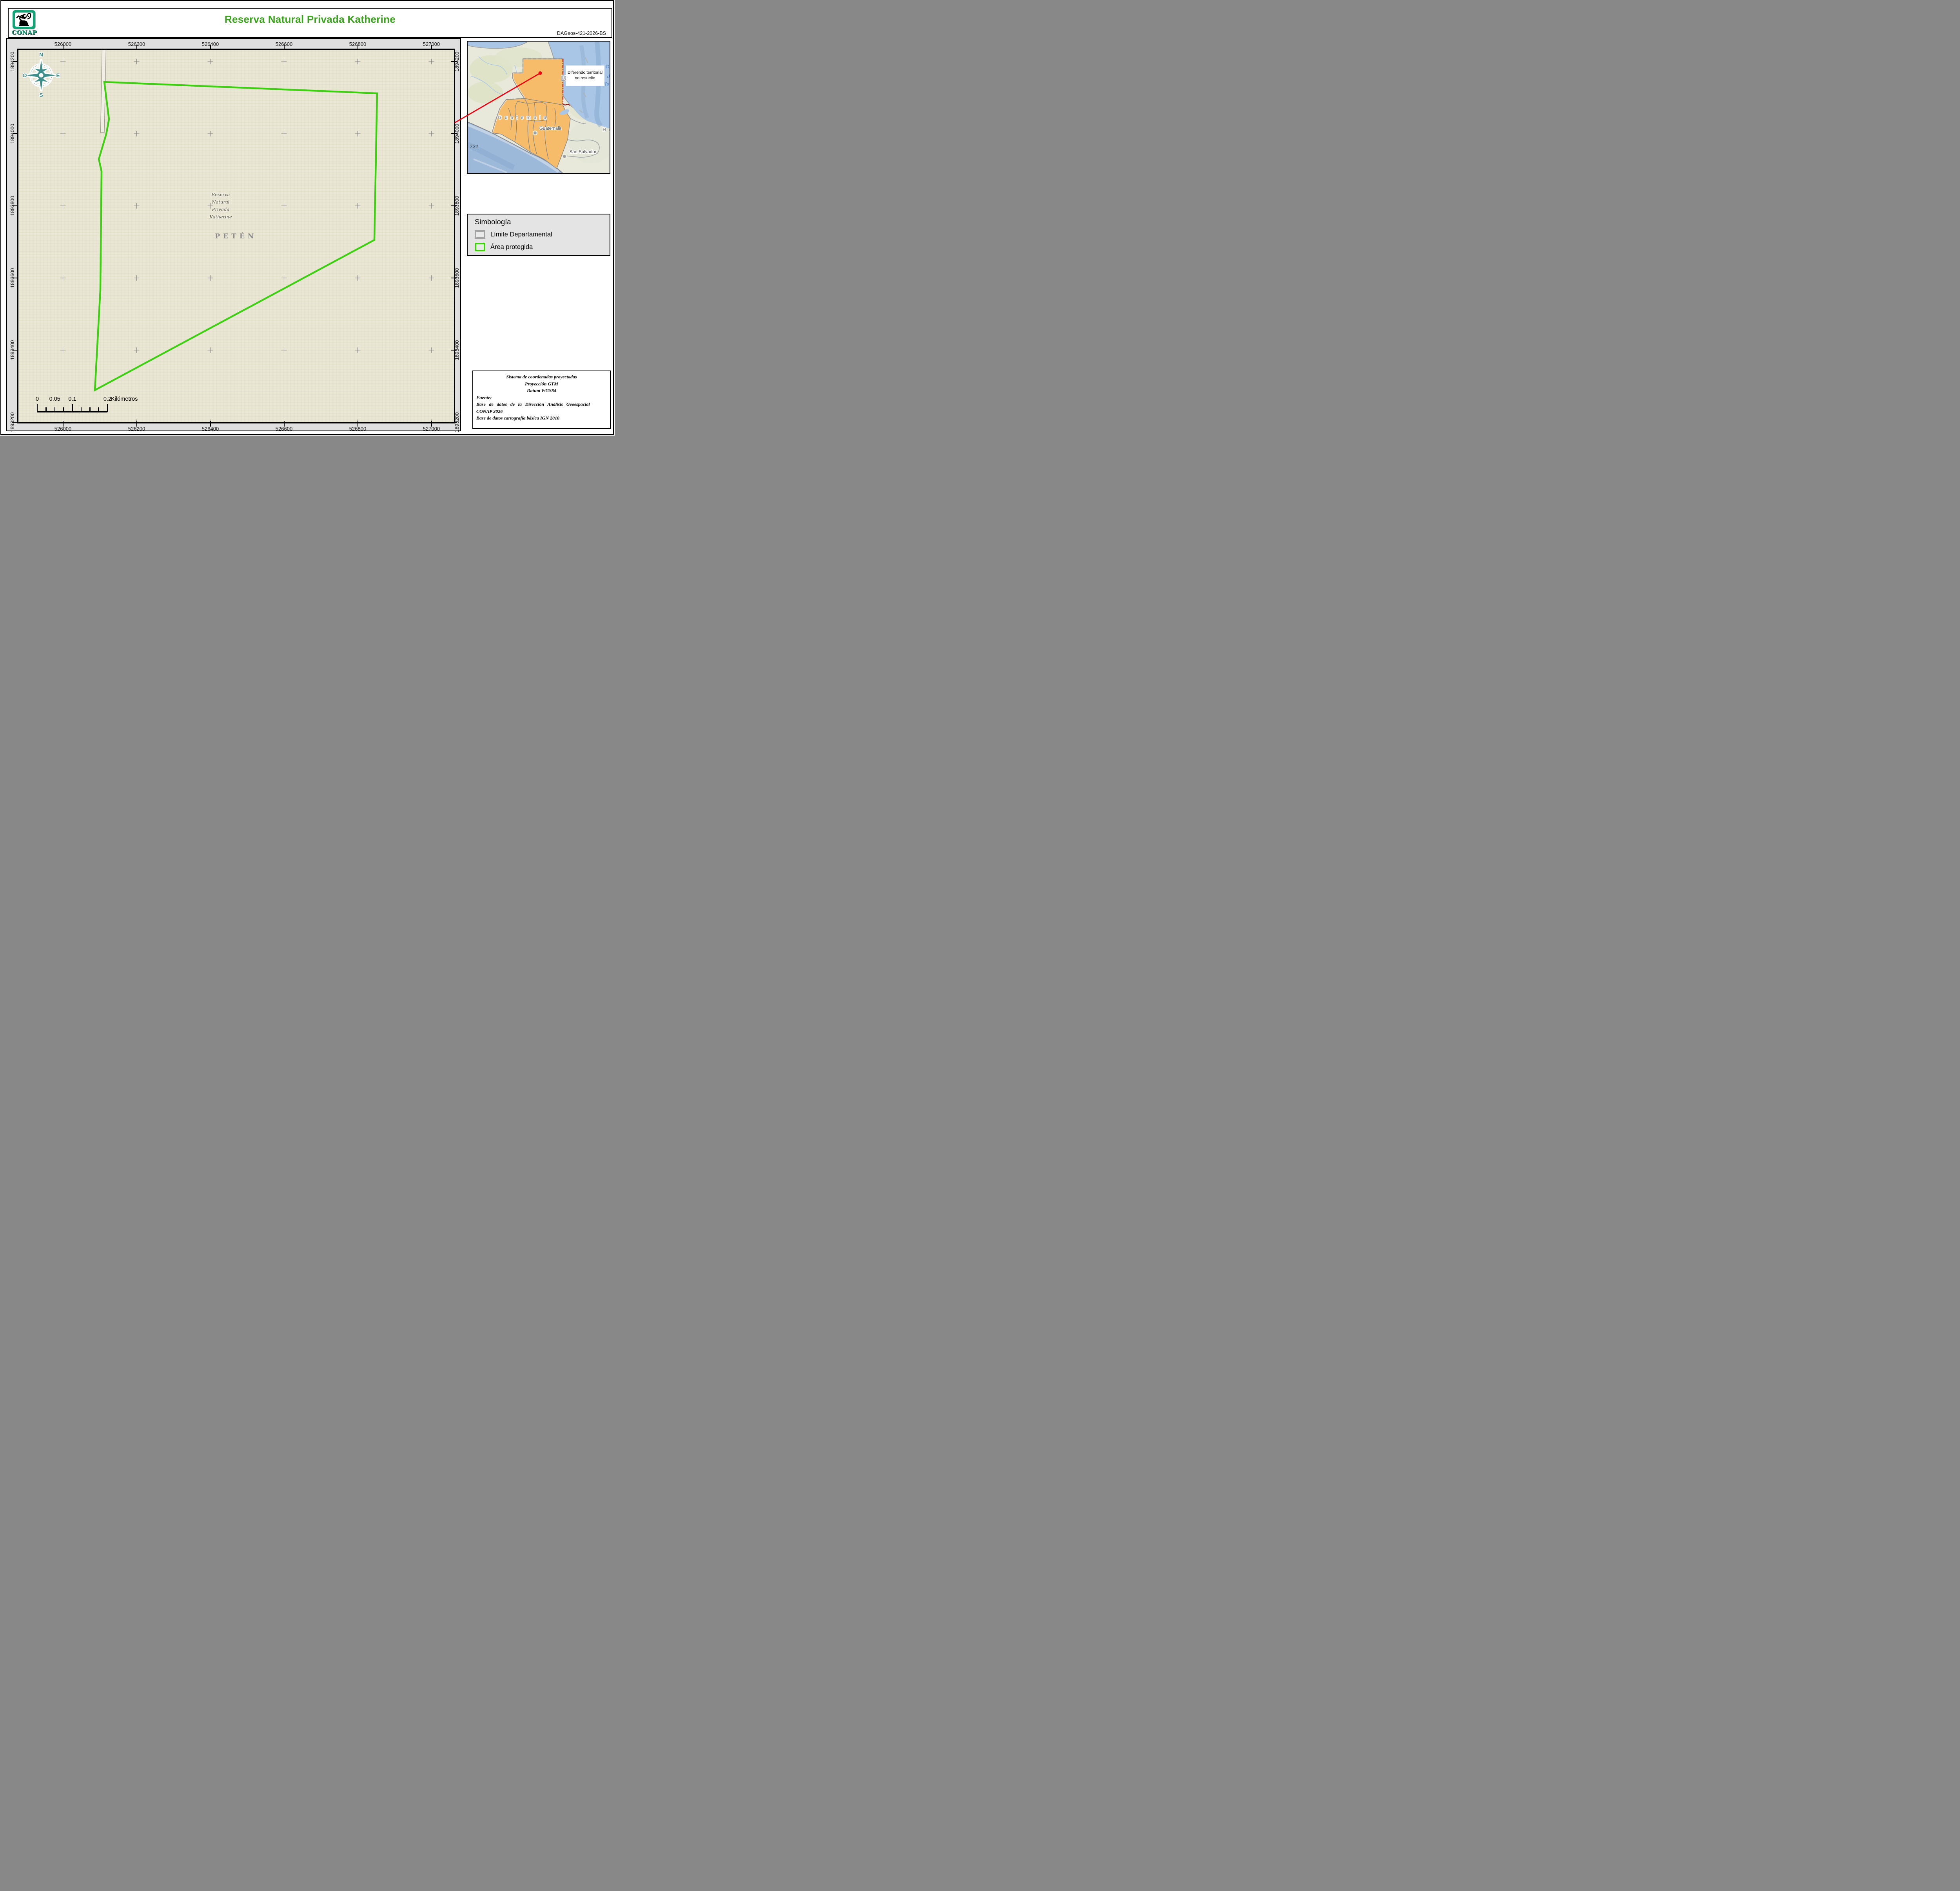 The height and width of the screenshot is (1891, 1960). What do you see at coordinates (221, 210) in the screenshot?
I see `reserve-name-line: Privada` at bounding box center [221, 210].